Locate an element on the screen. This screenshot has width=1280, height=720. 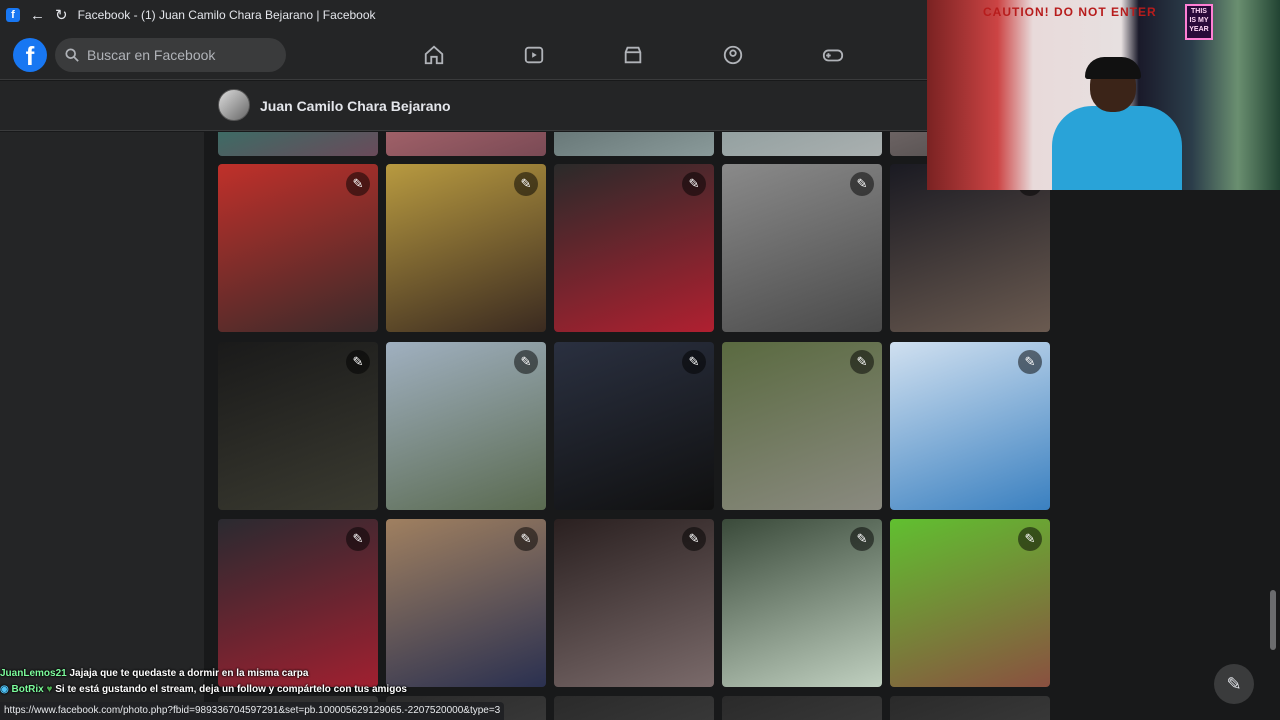
profile-name: Juan Camilo Chara Bejarano is located at coordinates (355, 106).